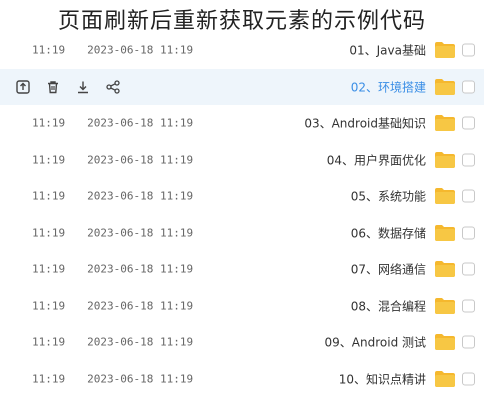 This screenshot has width=484, height=400. What do you see at coordinates (242, 160) in the screenshot?
I see `file-row-04: 11:19 2023-06-18 11:19 04、用户界面优化` at bounding box center [242, 160].